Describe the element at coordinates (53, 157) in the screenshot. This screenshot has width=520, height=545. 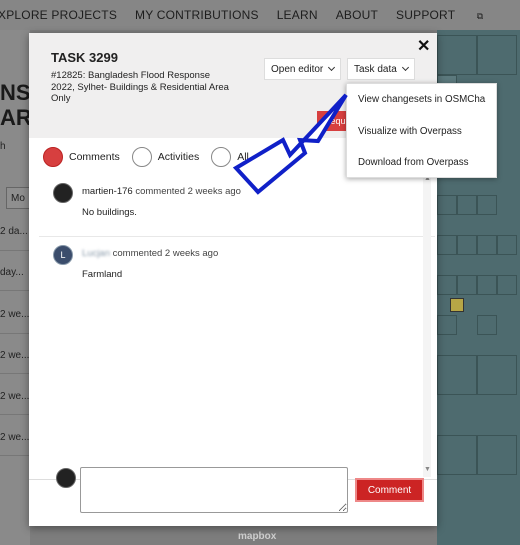
I see `radio-comments` at that location.